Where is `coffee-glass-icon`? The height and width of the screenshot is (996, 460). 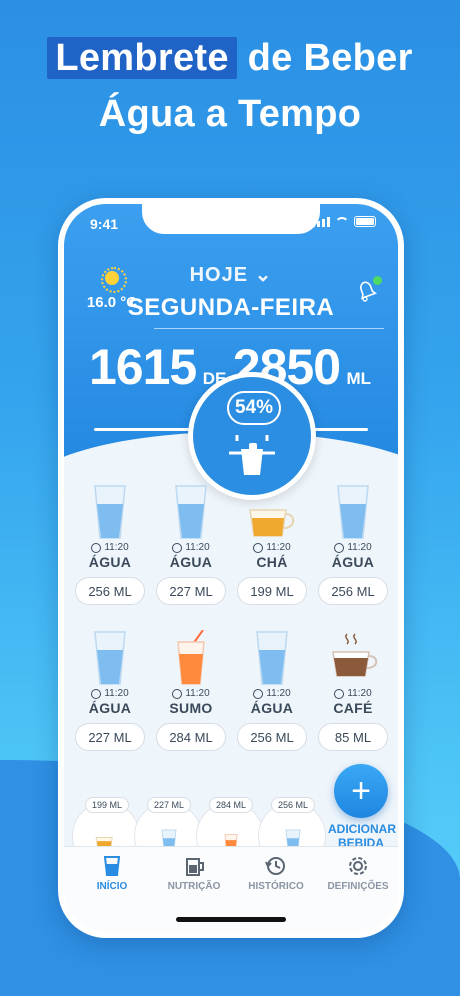
coffee-glass-icon is located at coordinates (353, 658).